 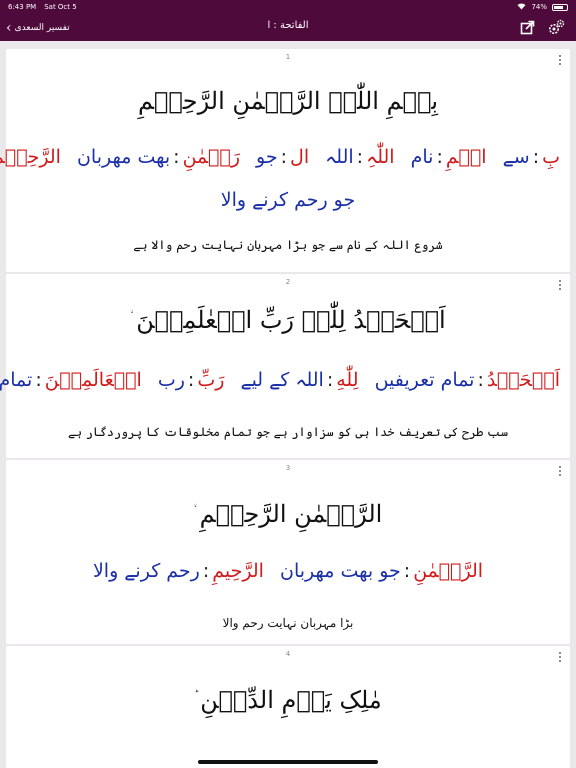 What do you see at coordinates (22, 7) in the screenshot?
I see `status-time: 6:43 PM` at bounding box center [22, 7].